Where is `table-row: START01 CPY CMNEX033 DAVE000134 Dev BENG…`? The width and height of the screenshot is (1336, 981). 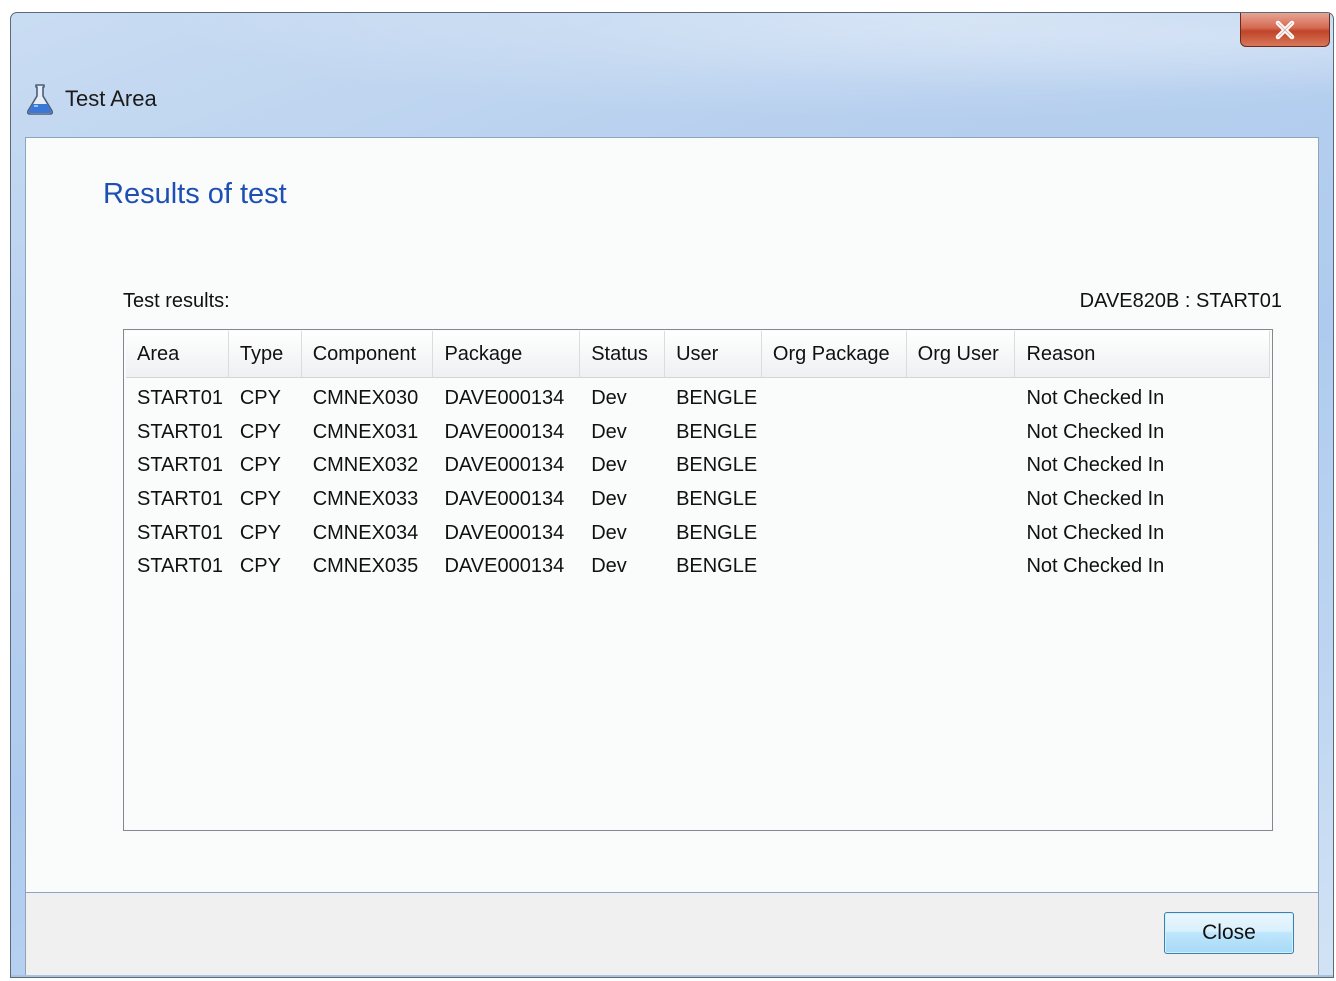 table-row: START01 CPY CMNEX033 DAVE000134 Dev BENG… is located at coordinates (698, 500).